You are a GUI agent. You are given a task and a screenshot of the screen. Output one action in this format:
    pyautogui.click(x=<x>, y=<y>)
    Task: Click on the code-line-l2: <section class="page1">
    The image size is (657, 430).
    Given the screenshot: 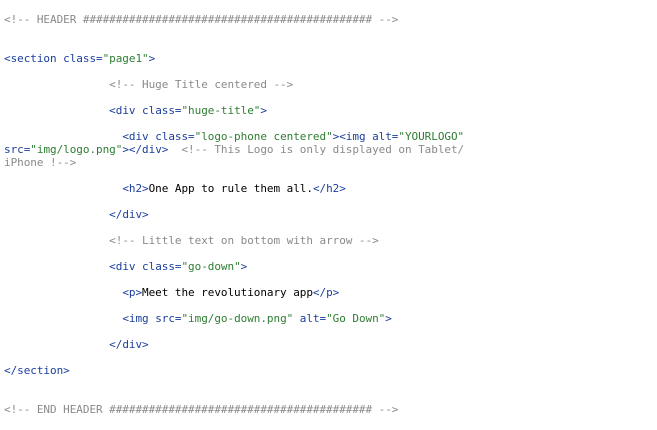 What is the action you would take?
    pyautogui.click(x=79, y=58)
    